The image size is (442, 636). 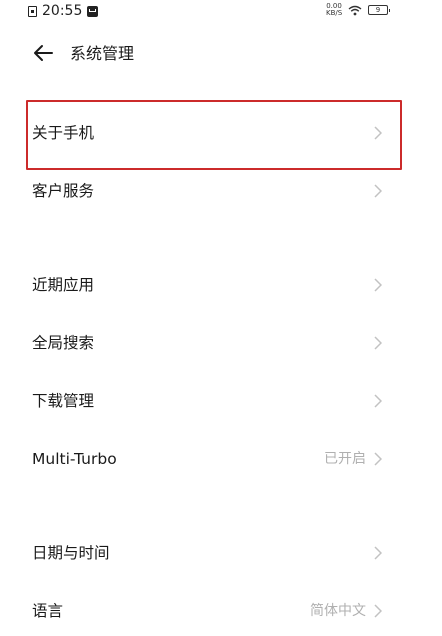 What do you see at coordinates (63, 343) in the screenshot?
I see `row-label: 全局搜索` at bounding box center [63, 343].